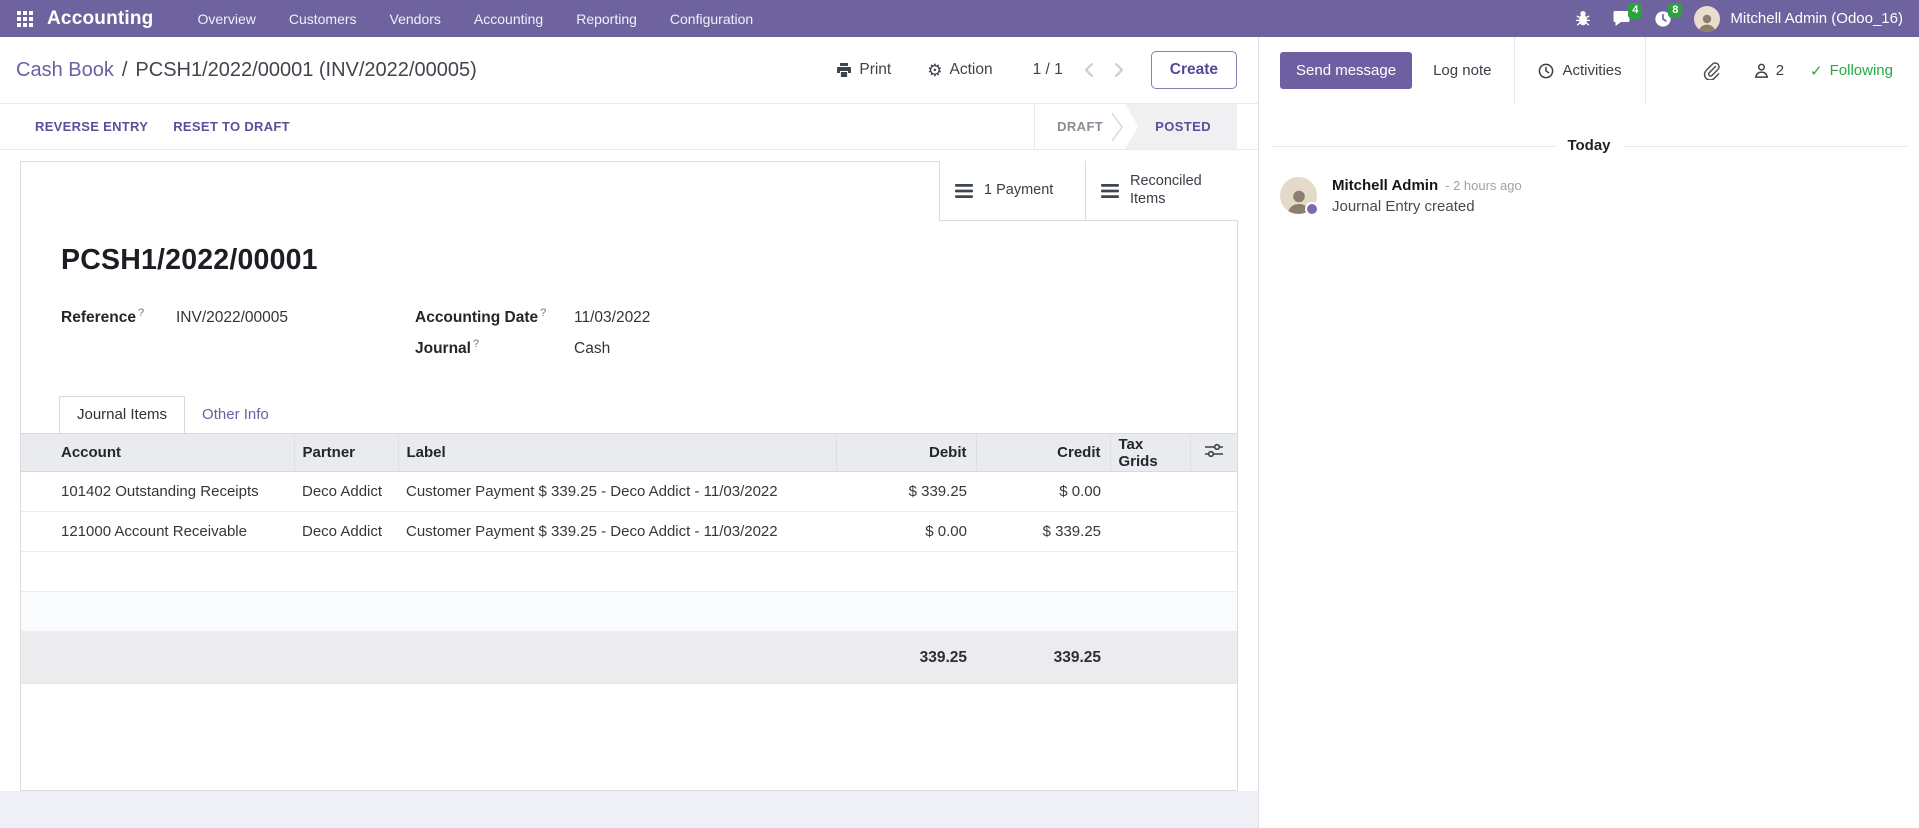 The width and height of the screenshot is (1919, 828). I want to click on status-dot, so click(1312, 209).